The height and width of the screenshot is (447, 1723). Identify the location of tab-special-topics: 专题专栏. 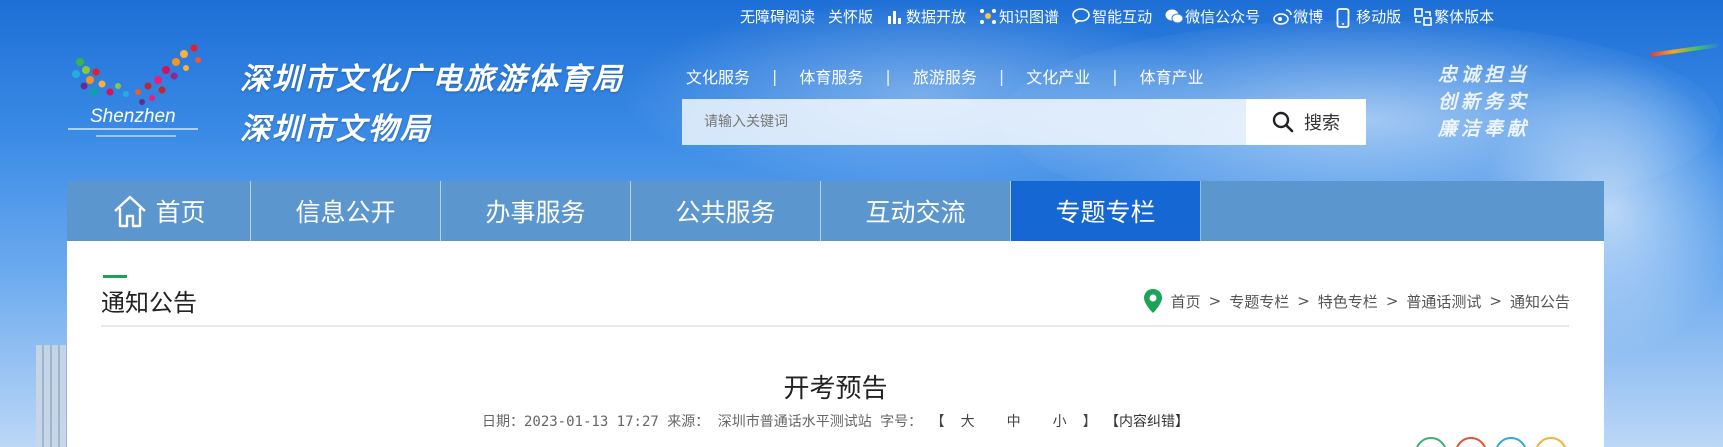
(1106, 211).